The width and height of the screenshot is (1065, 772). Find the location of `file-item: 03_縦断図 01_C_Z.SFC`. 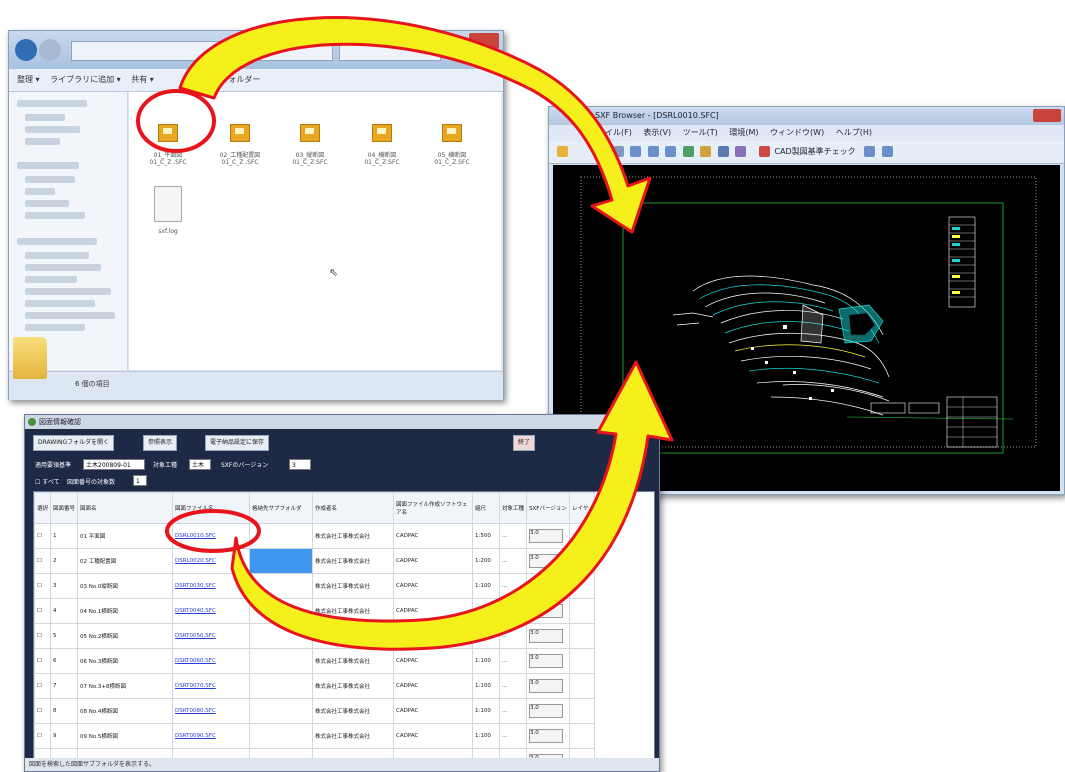

file-item: 03_縦断図 01_C_Z.SFC is located at coordinates (310, 145).